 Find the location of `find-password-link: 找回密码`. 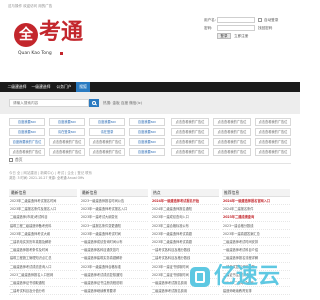

find-password-link: 找回密码 is located at coordinates (265, 28).